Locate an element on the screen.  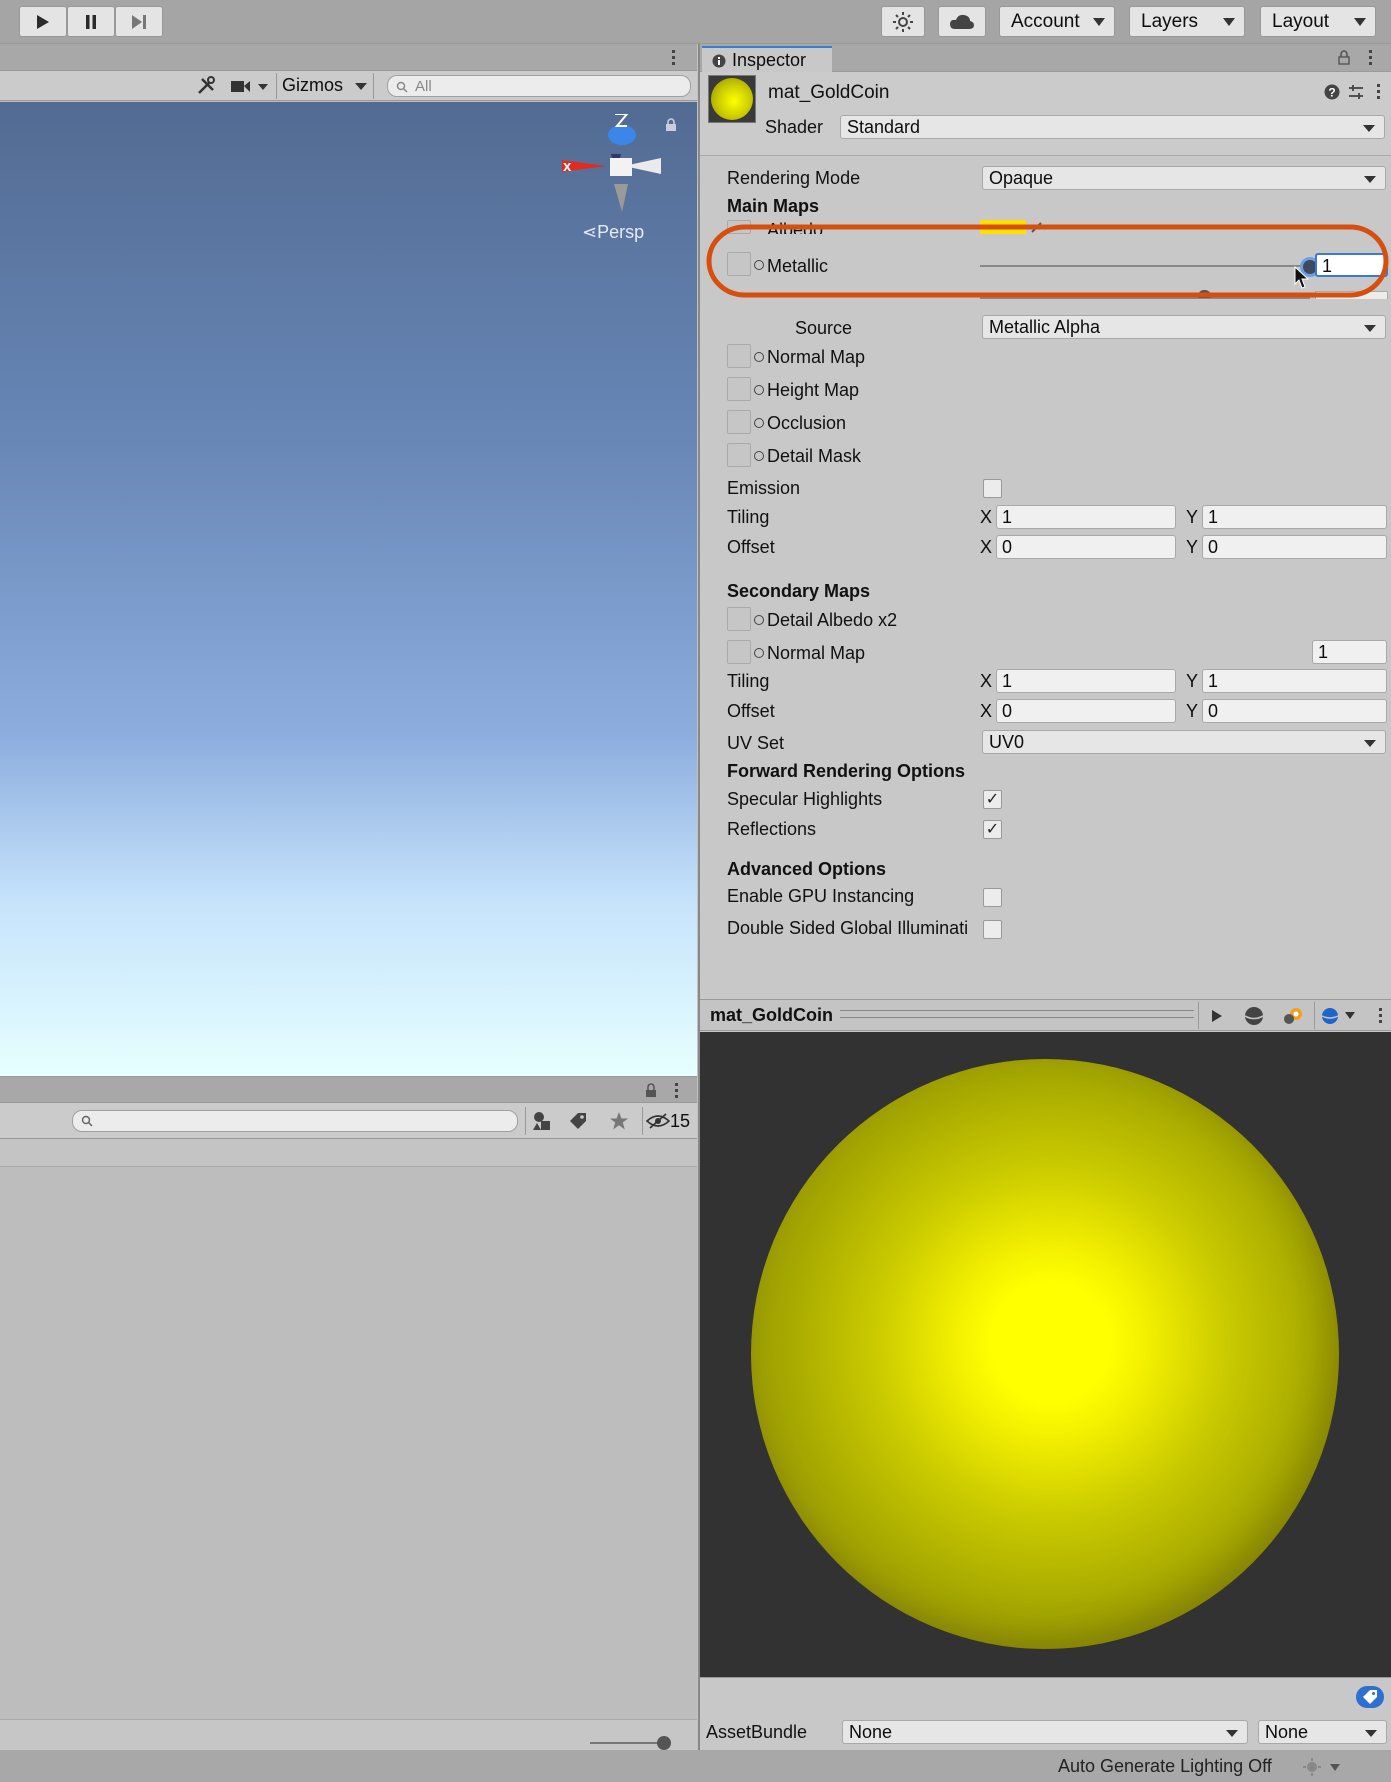
shader-dropdown: Standard is located at coordinates (1112, 127).